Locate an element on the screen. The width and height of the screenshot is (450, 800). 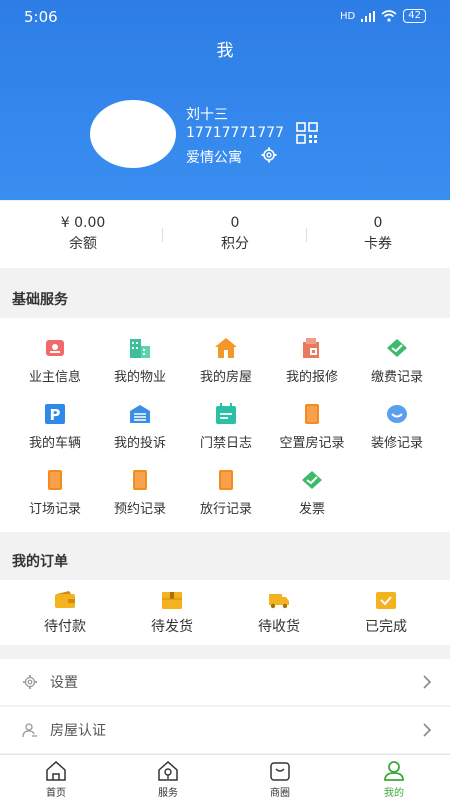
service-access-log: 门禁日志 is located at coordinates (226, 426).